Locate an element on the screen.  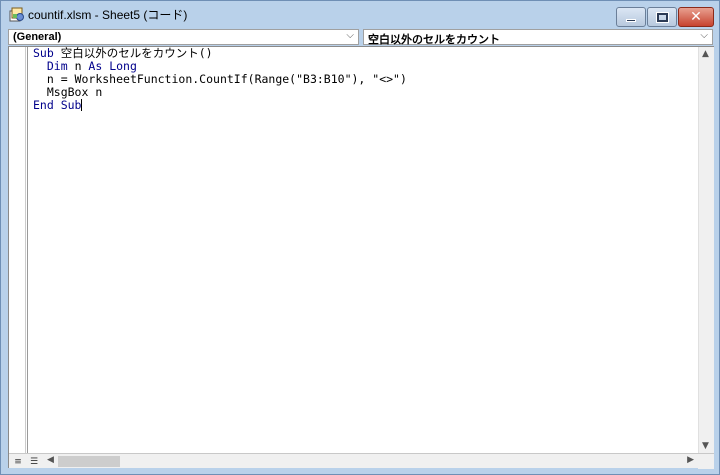
maximize-button is located at coordinates (662, 17).